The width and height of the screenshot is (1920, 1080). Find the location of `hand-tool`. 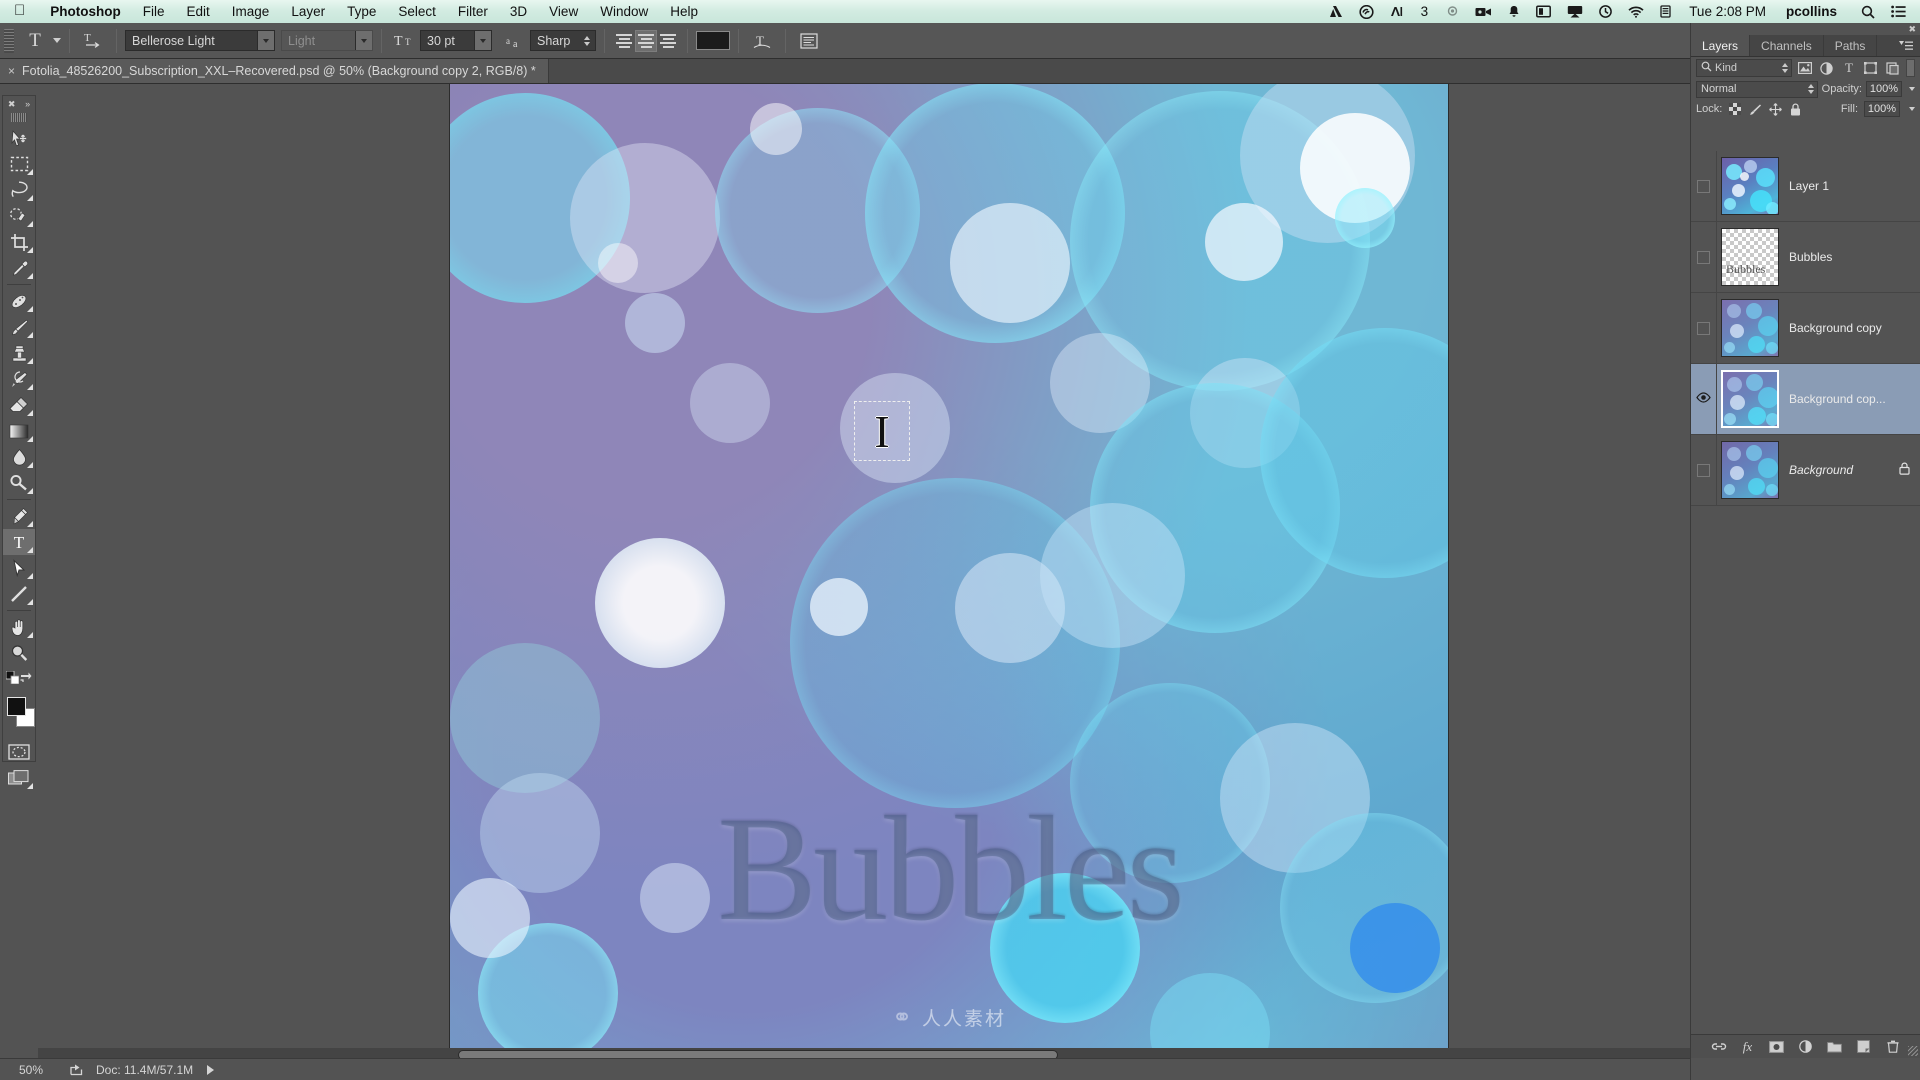

hand-tool is located at coordinates (19, 627).